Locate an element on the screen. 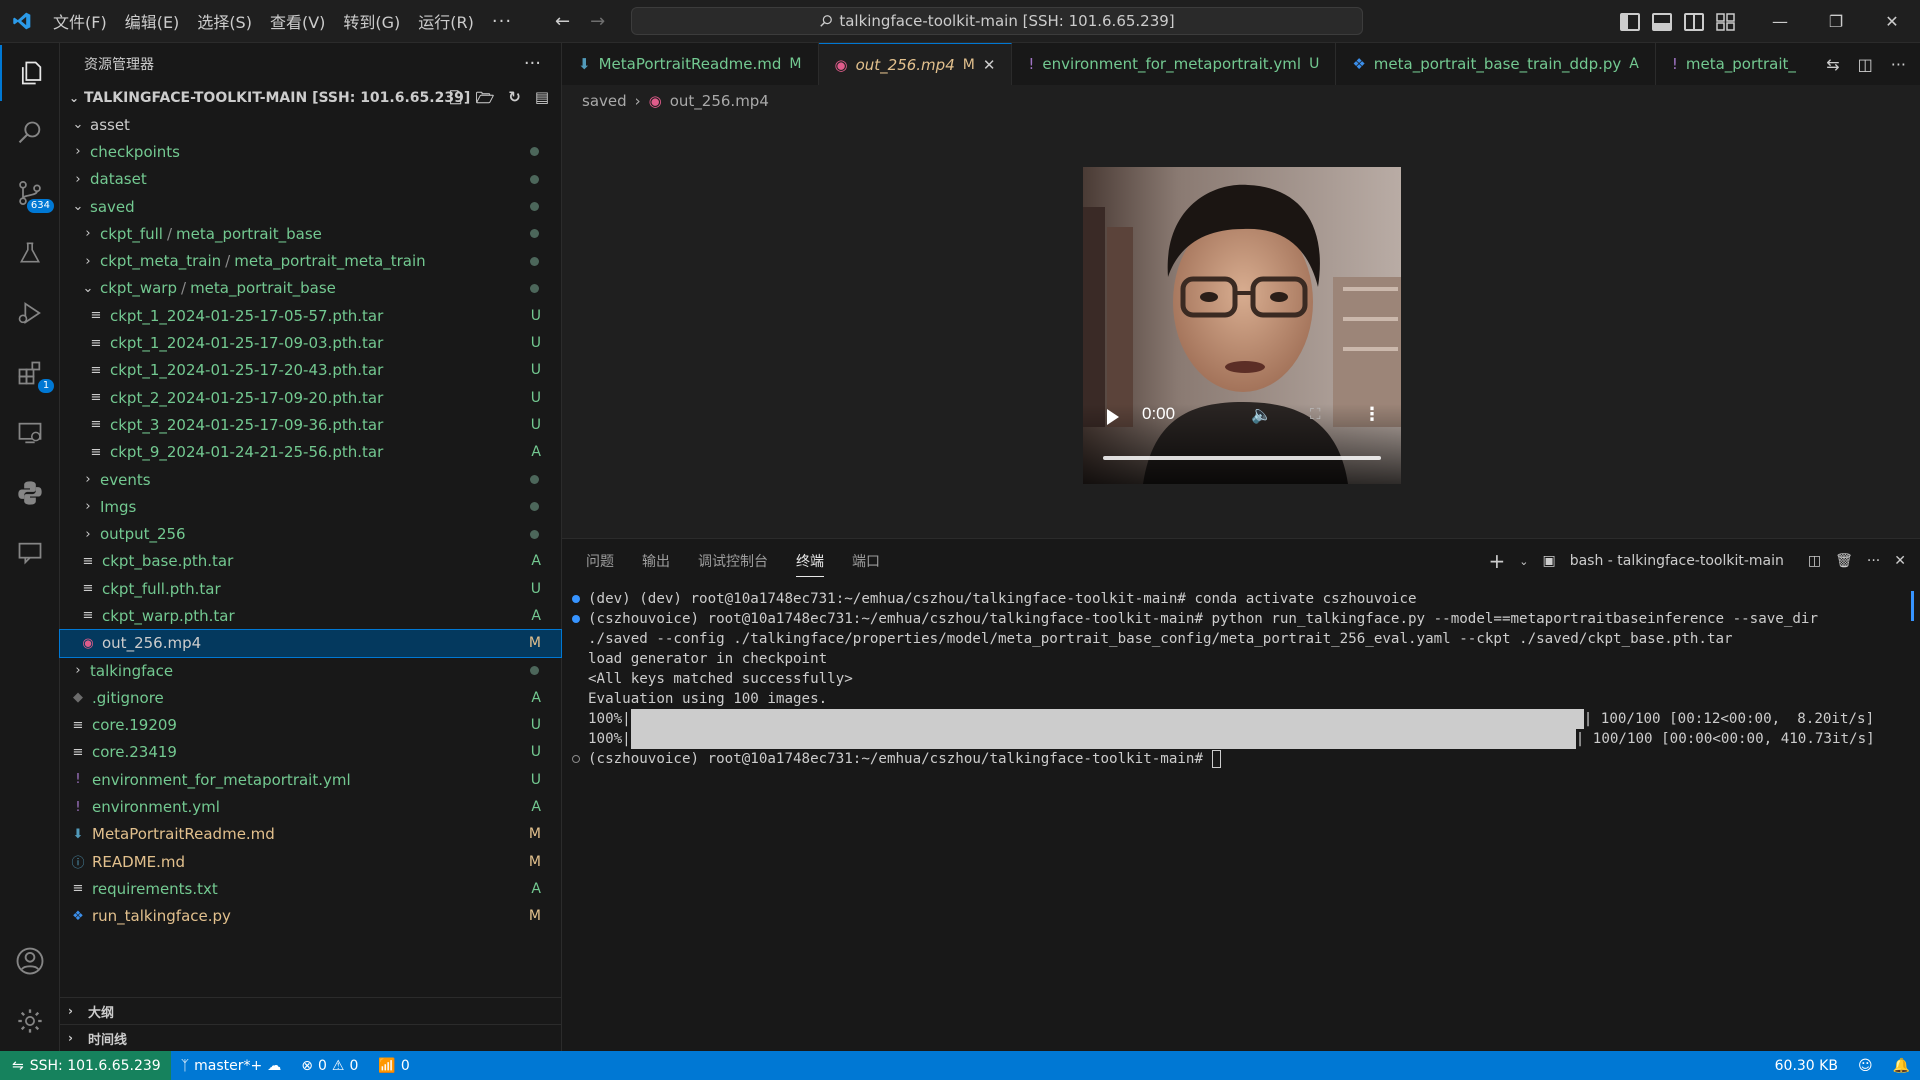 This screenshot has width=1920, height=1080. ports-indicator: 📶 0 is located at coordinates (393, 1065).